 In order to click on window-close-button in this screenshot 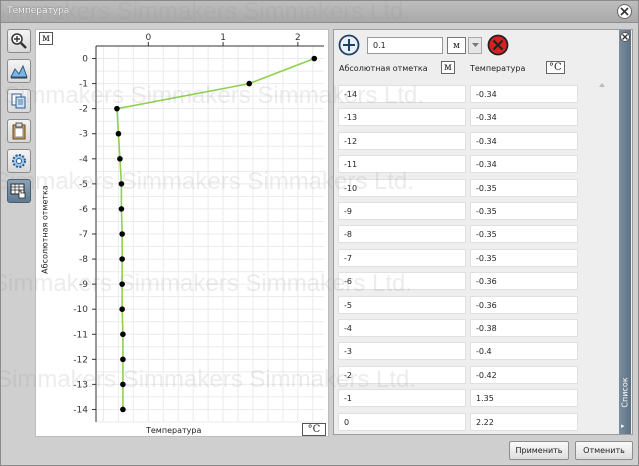, I will do `click(624, 11)`.